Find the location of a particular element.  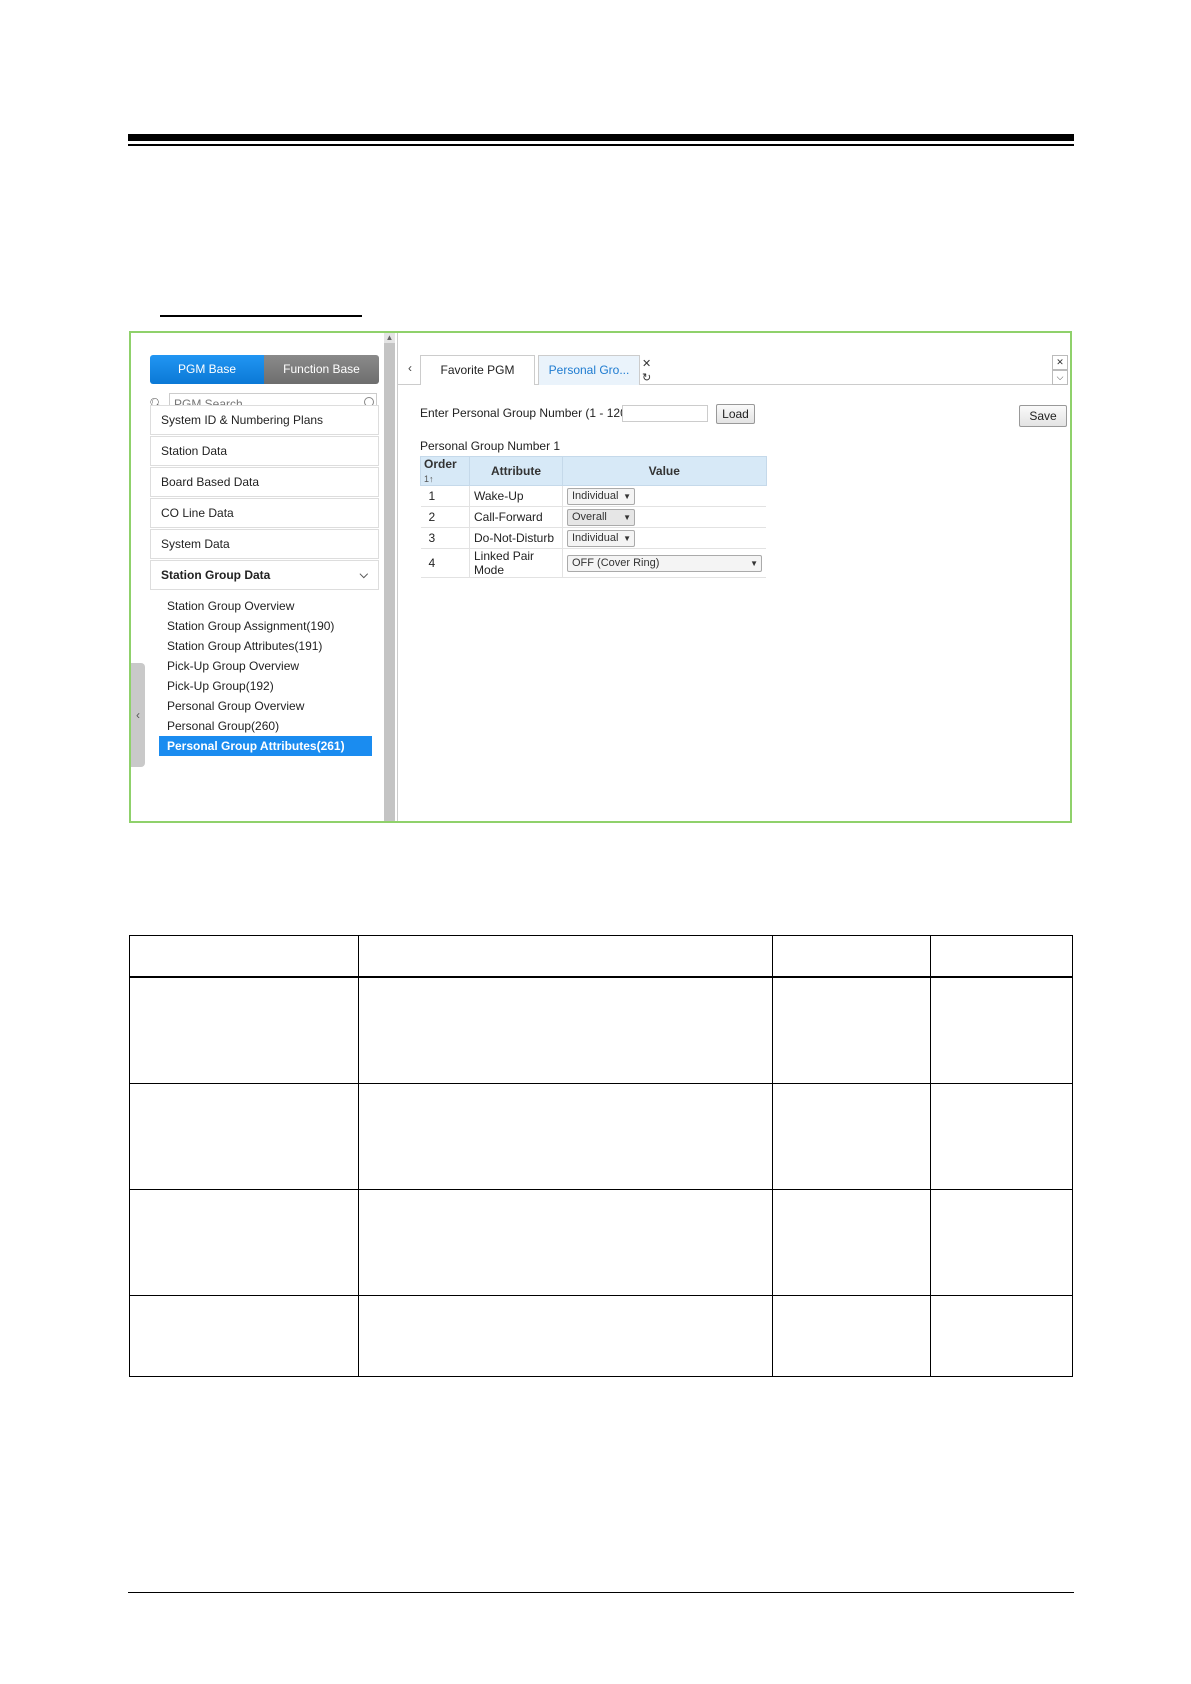

column-header-order: Order 1↑ is located at coordinates (445, 471).